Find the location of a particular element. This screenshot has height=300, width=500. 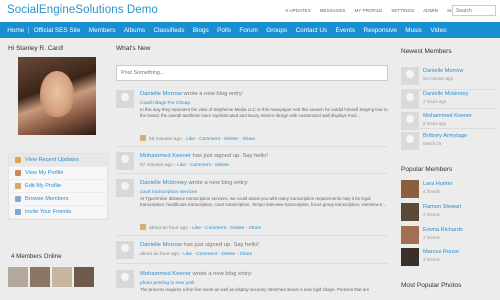

mini-menu-my-profile: My Profile is located at coordinates (368, 10).